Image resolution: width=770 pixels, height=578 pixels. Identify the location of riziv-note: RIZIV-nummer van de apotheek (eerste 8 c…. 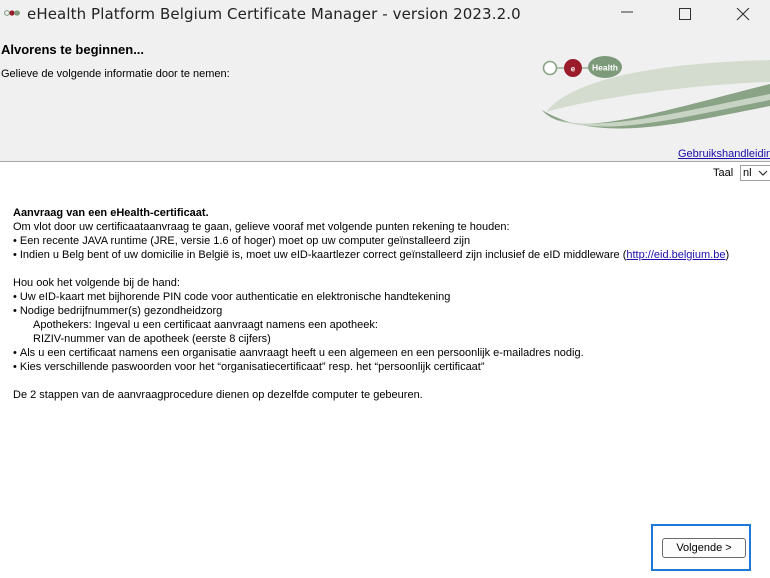
(152, 339).